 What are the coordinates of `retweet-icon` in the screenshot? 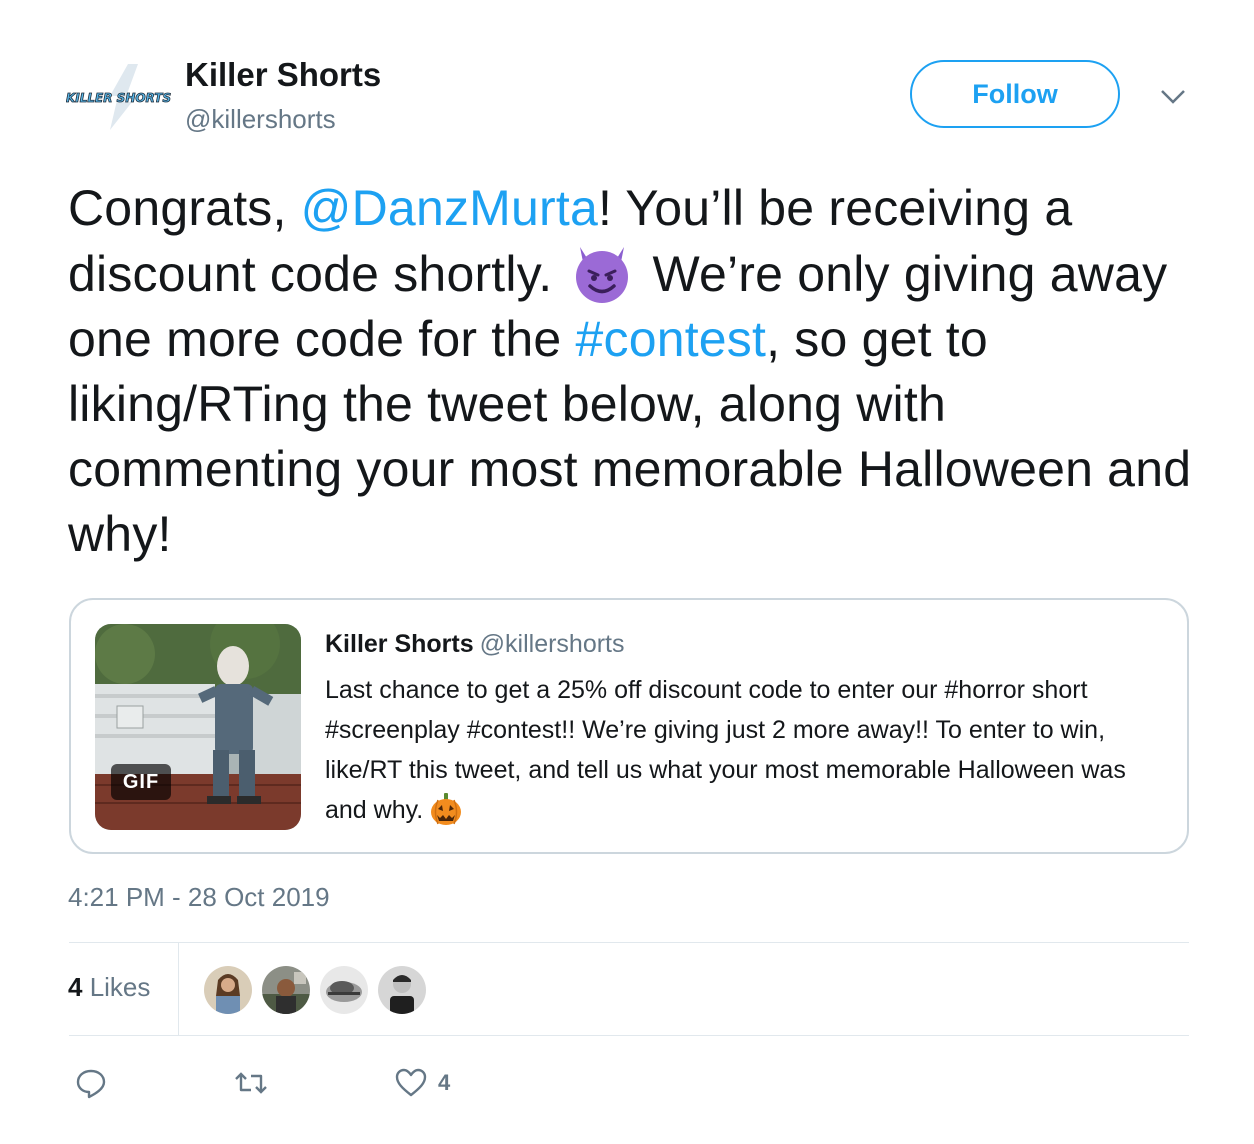 It's located at (251, 1083).